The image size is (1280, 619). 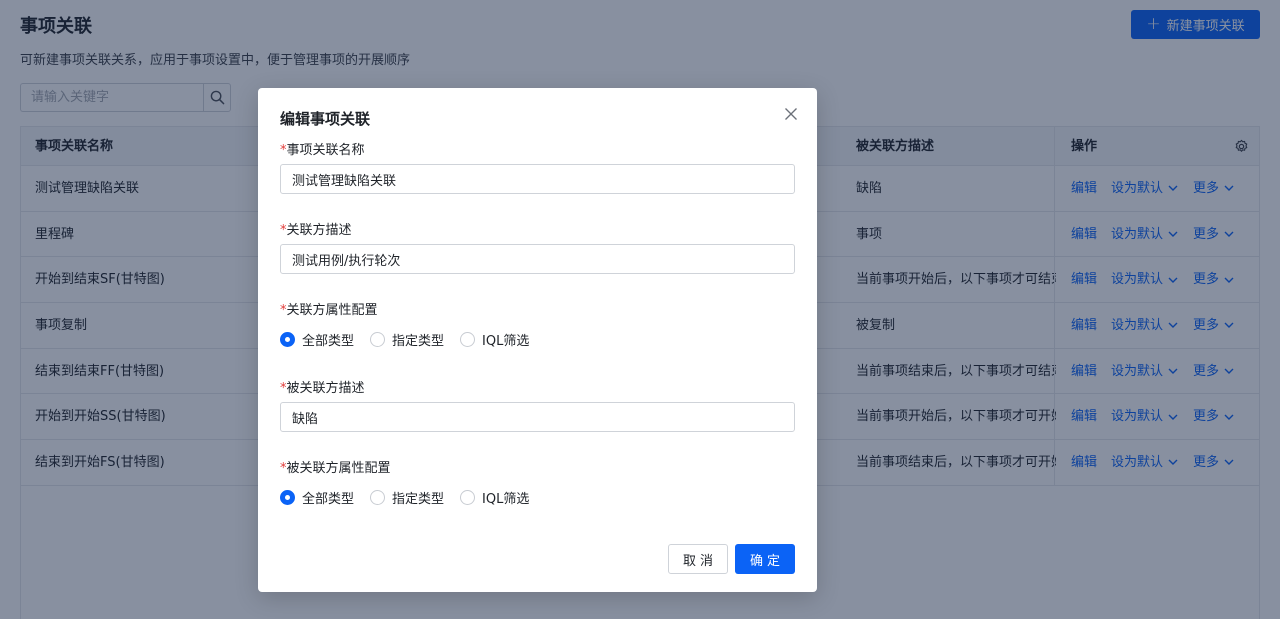 What do you see at coordinates (329, 310) in the screenshot?
I see `source-config-label: *关联方属性配置` at bounding box center [329, 310].